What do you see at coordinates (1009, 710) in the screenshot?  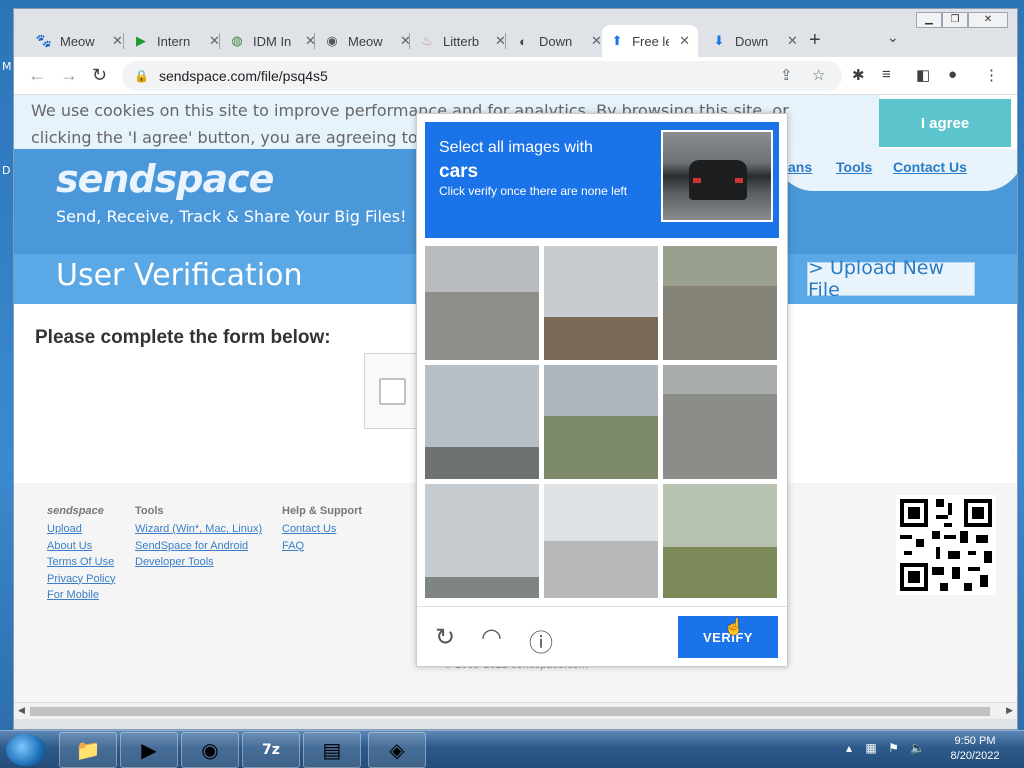 I see `scroll-right-icon: ▶` at bounding box center [1009, 710].